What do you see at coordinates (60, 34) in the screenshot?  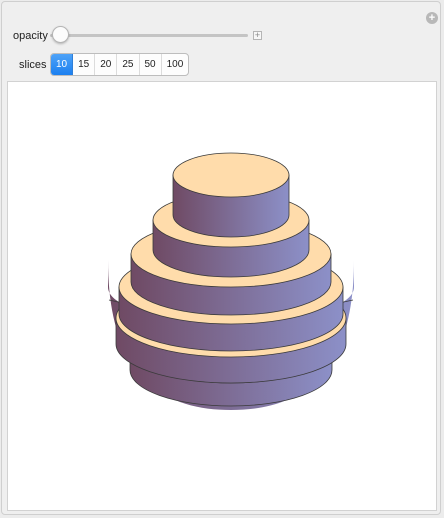 I see `opacity-slider-thumb` at bounding box center [60, 34].